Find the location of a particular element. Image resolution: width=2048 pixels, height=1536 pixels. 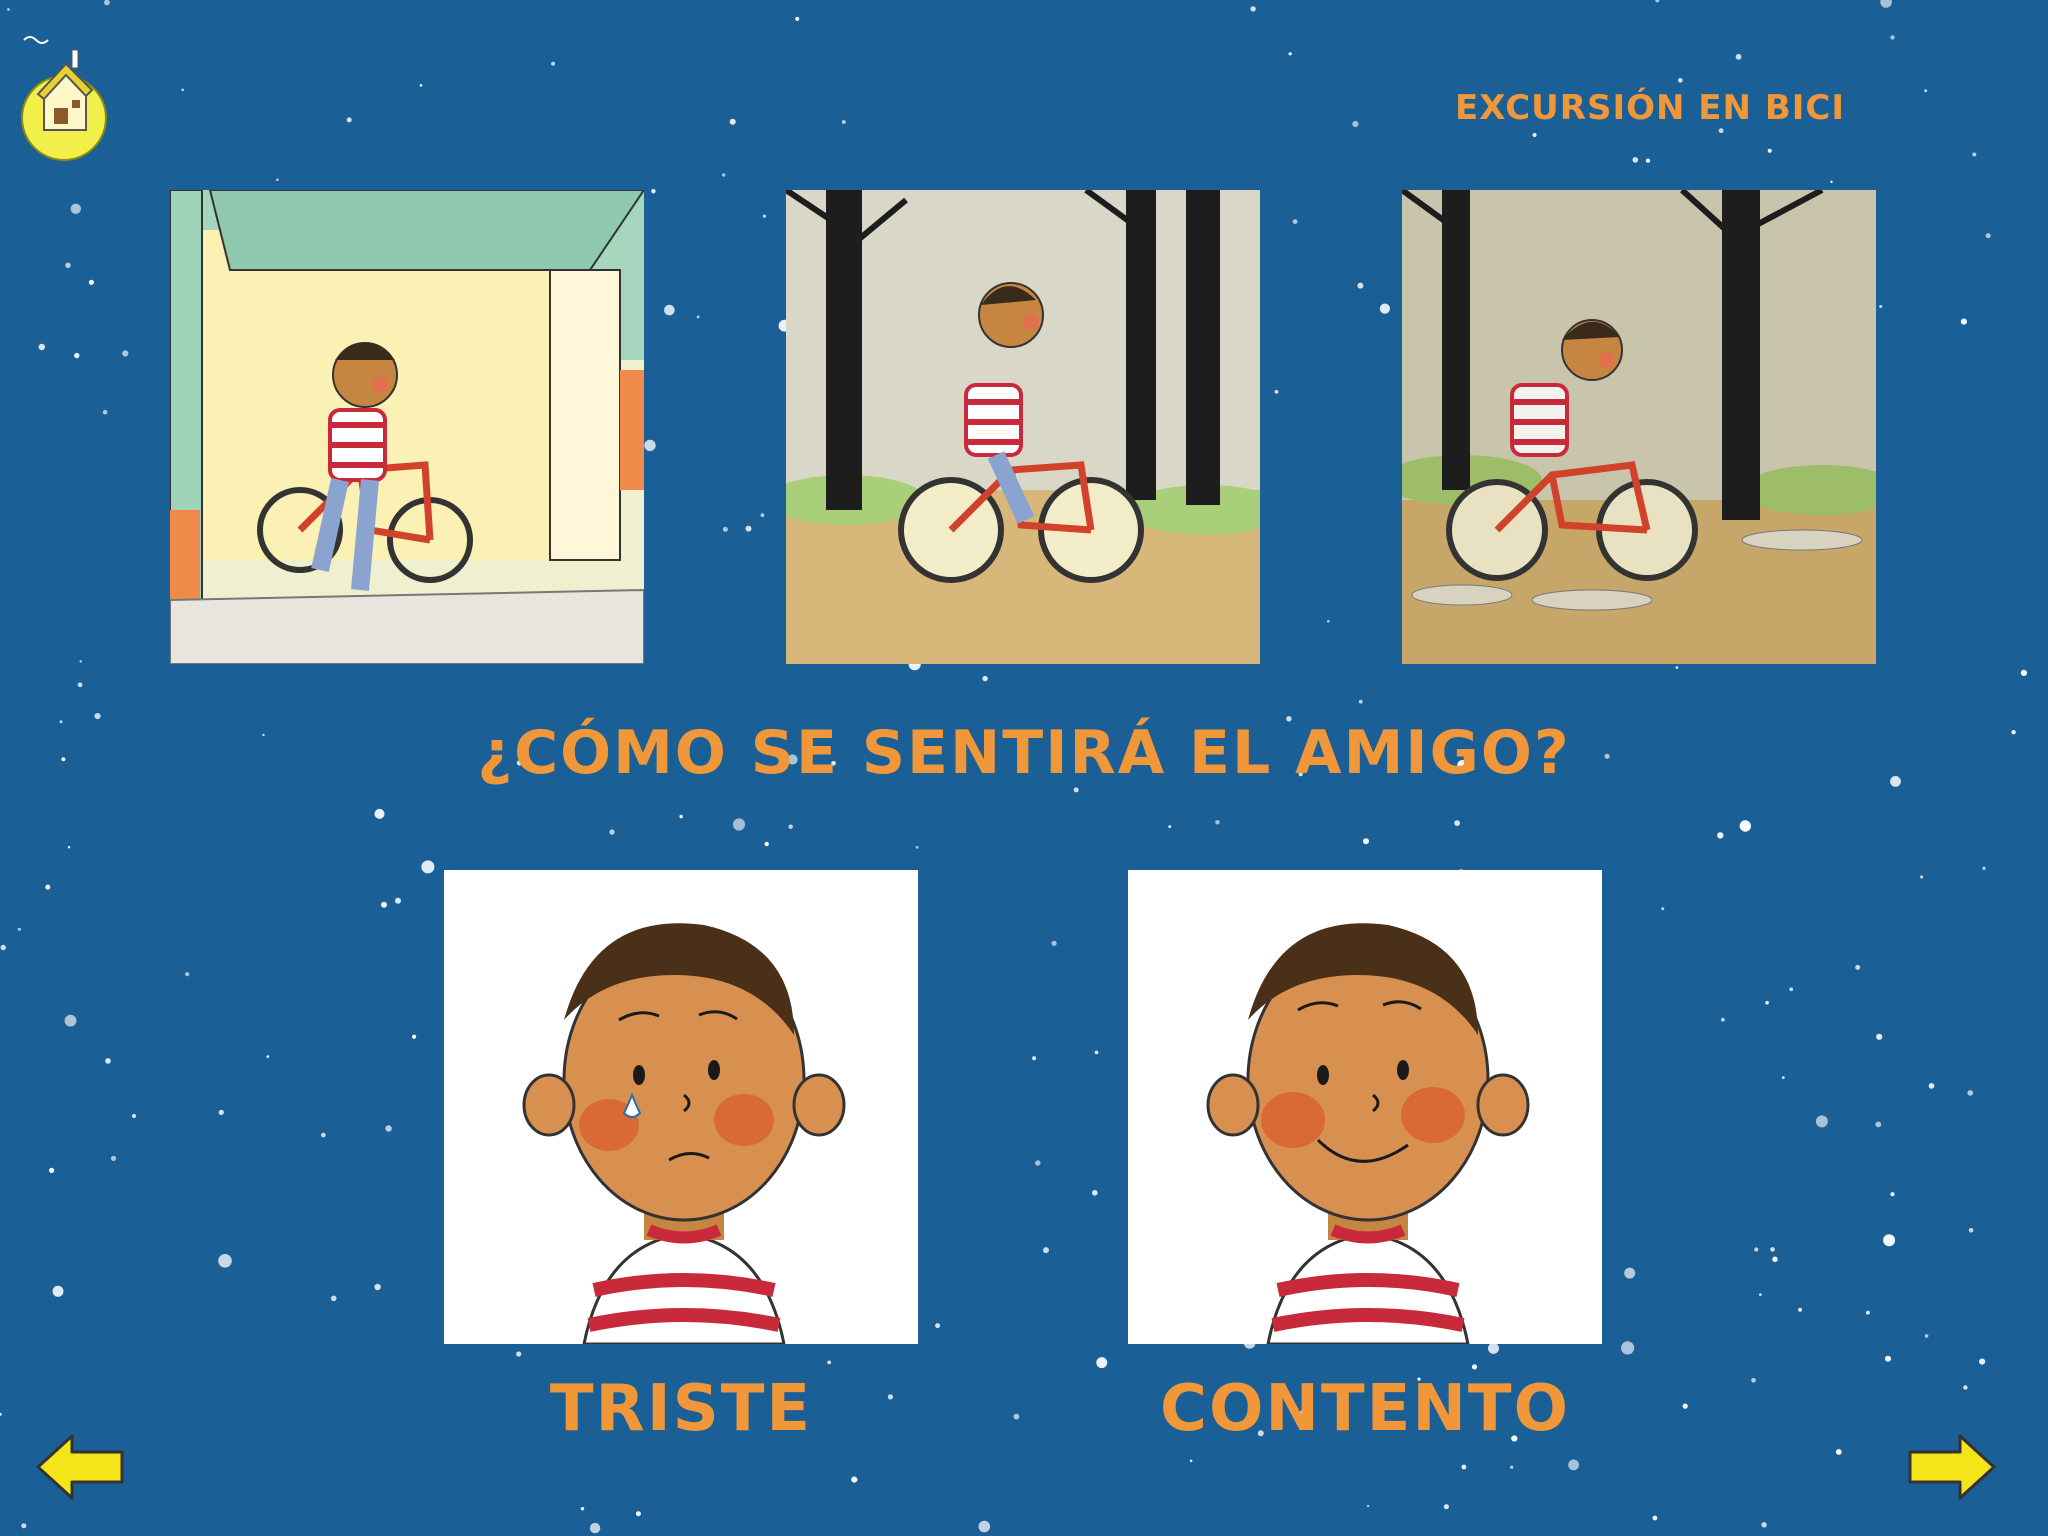

forest-ride-illustration is located at coordinates (1023, 427).